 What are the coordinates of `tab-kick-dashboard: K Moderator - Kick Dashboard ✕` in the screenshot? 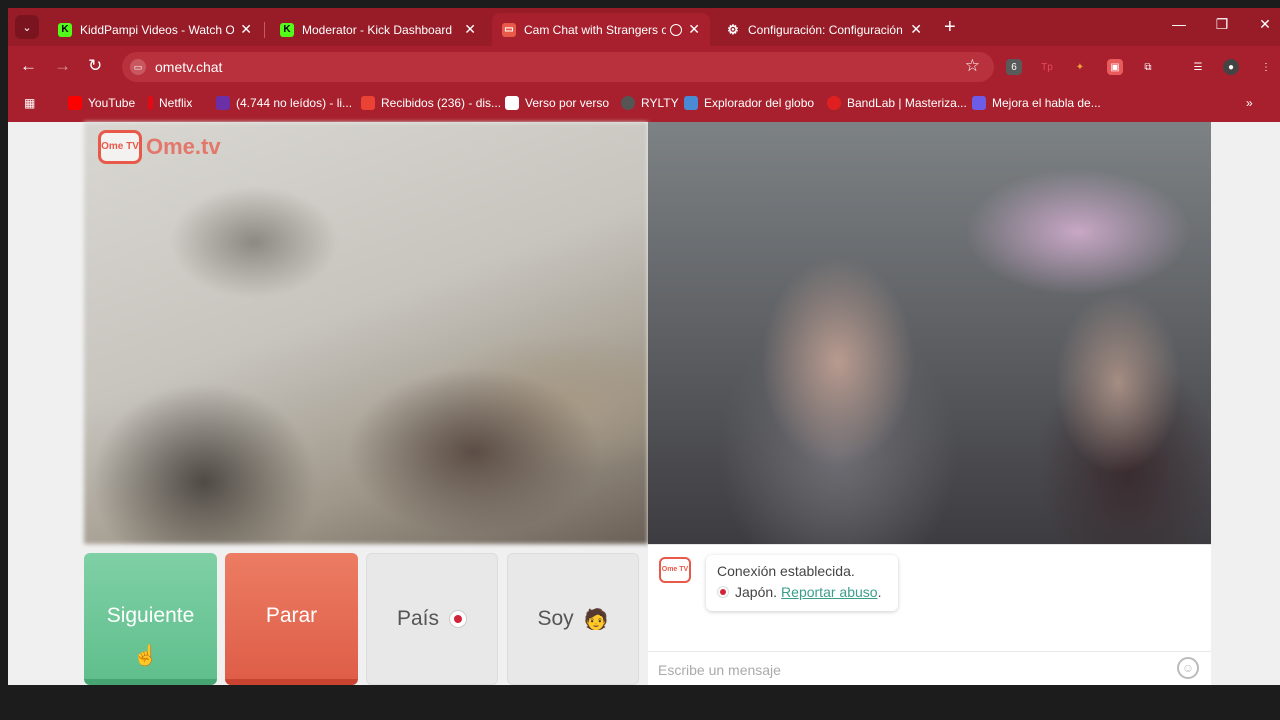 It's located at (378, 29).